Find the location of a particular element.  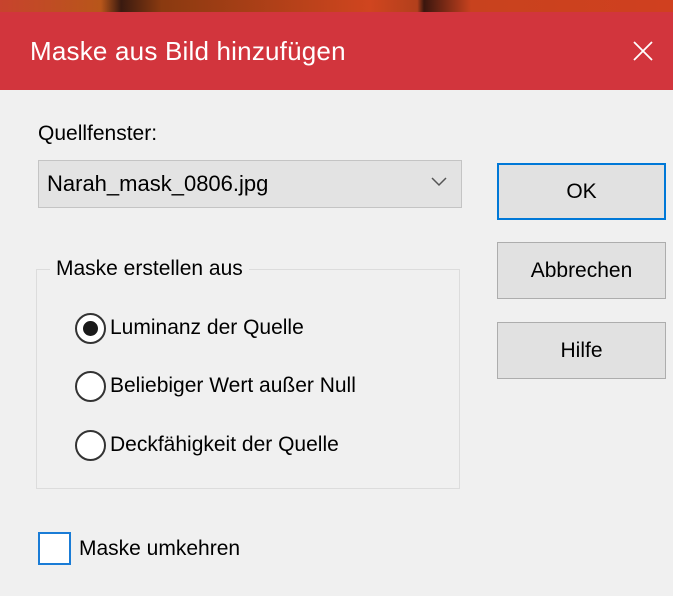

source-window-dropdown: Narah_mask_0806.jpg is located at coordinates (250, 184).